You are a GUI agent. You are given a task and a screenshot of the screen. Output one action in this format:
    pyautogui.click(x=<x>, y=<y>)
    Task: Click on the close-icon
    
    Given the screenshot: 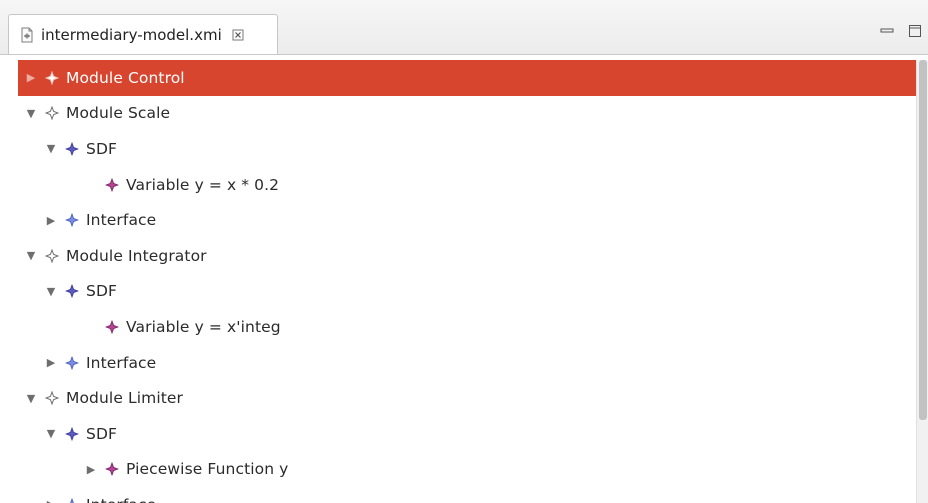 What is the action you would take?
    pyautogui.click(x=238, y=35)
    